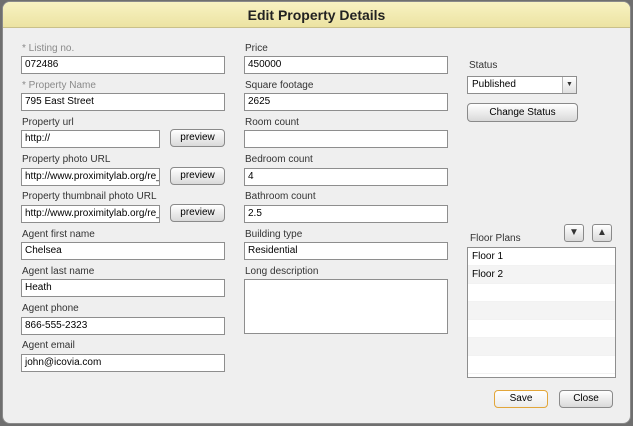  Describe the element at coordinates (48, 122) in the screenshot. I see `property-url-label: Property url` at that location.